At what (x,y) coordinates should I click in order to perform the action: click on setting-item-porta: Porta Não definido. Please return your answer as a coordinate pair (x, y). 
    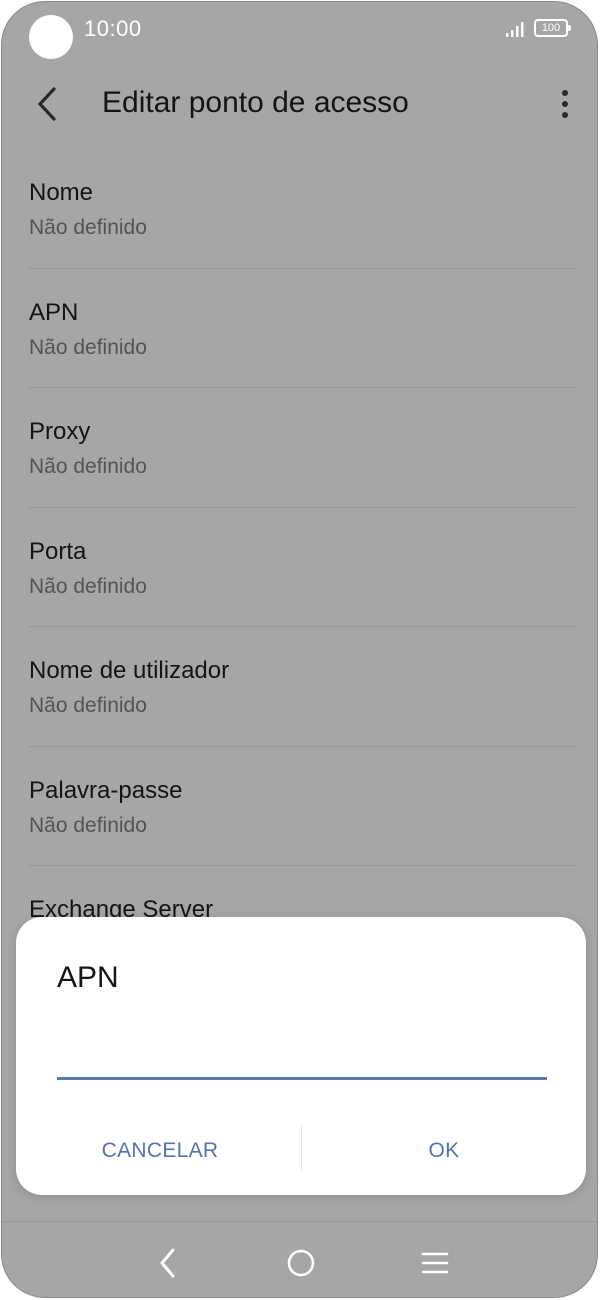
    Looking at the image, I should click on (302, 567).